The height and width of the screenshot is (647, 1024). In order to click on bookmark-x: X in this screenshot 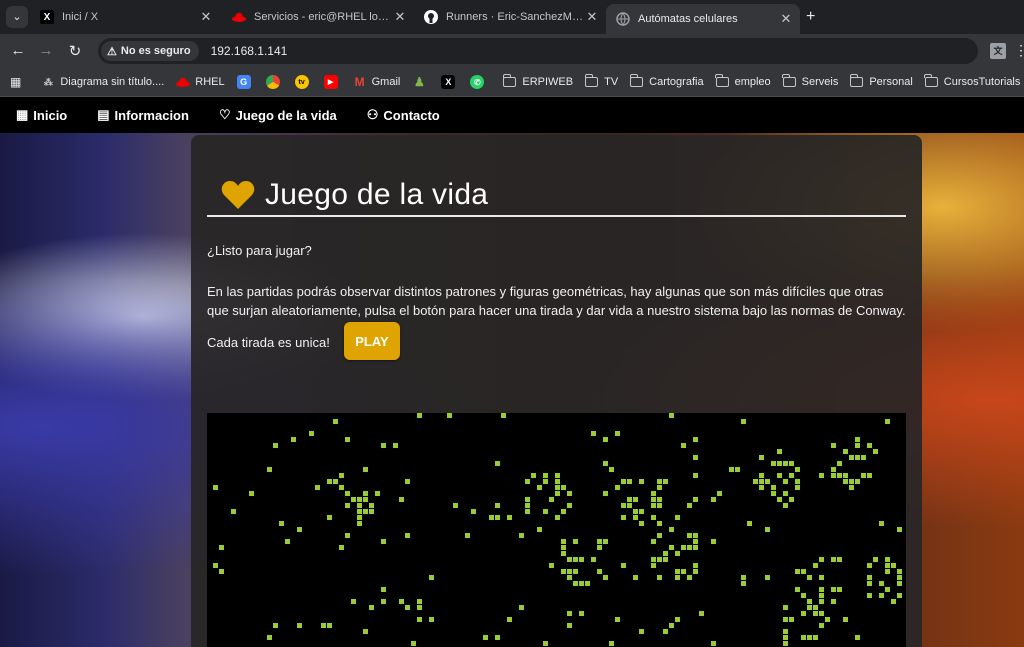, I will do `click(450, 82)`.